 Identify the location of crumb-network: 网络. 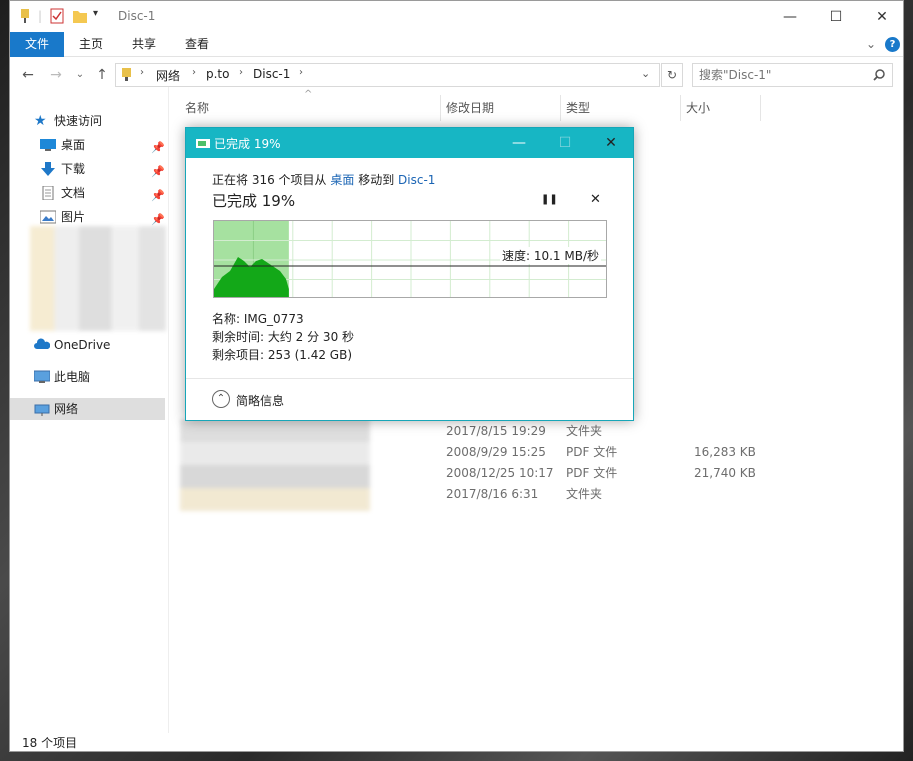
(168, 75).